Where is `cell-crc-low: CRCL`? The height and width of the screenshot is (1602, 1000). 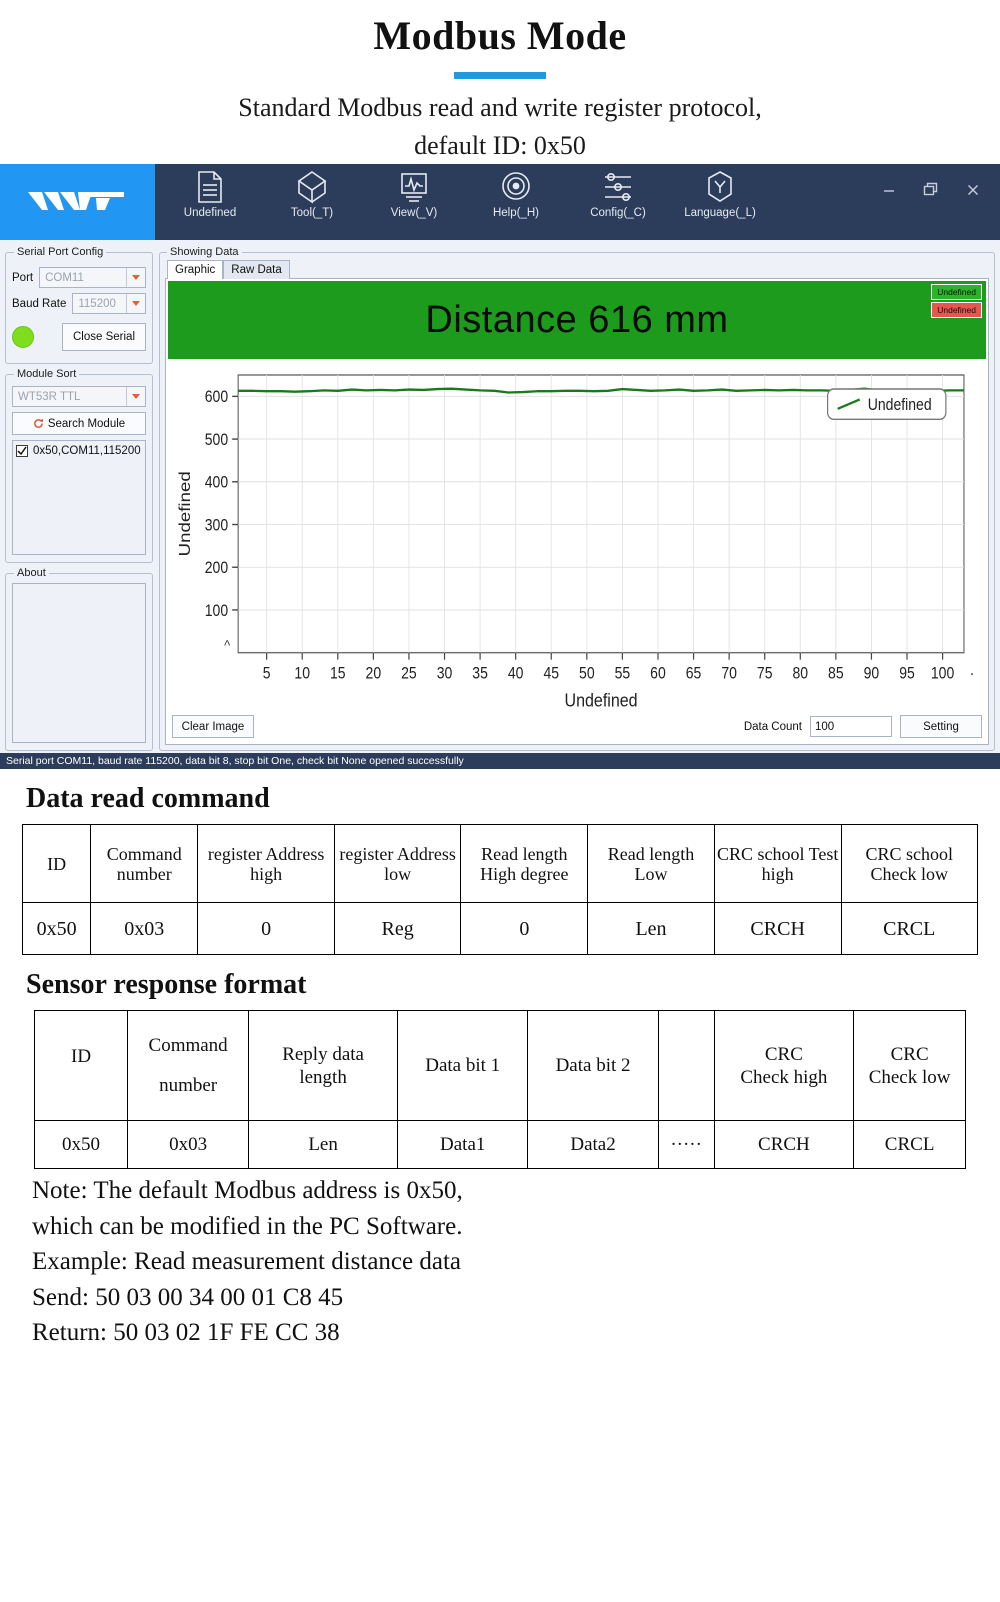
cell-crc-low: CRCL is located at coordinates (909, 929).